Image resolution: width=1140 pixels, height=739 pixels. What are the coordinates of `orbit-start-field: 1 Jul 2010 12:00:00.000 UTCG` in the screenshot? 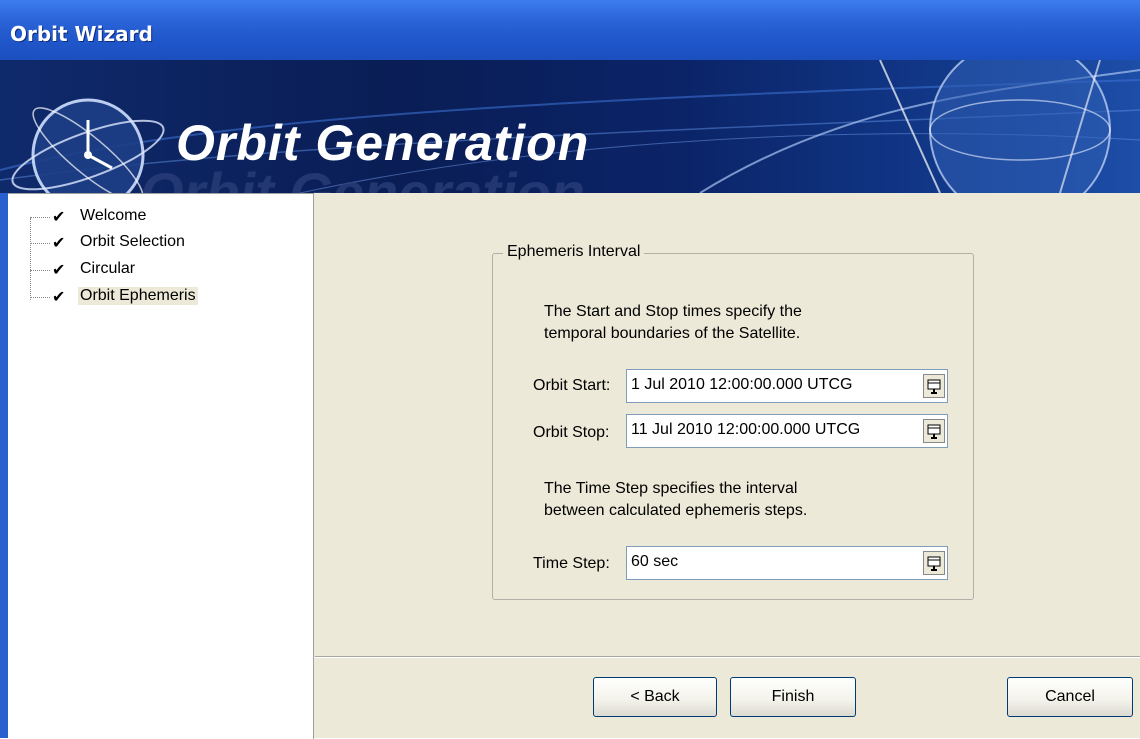 It's located at (787, 386).